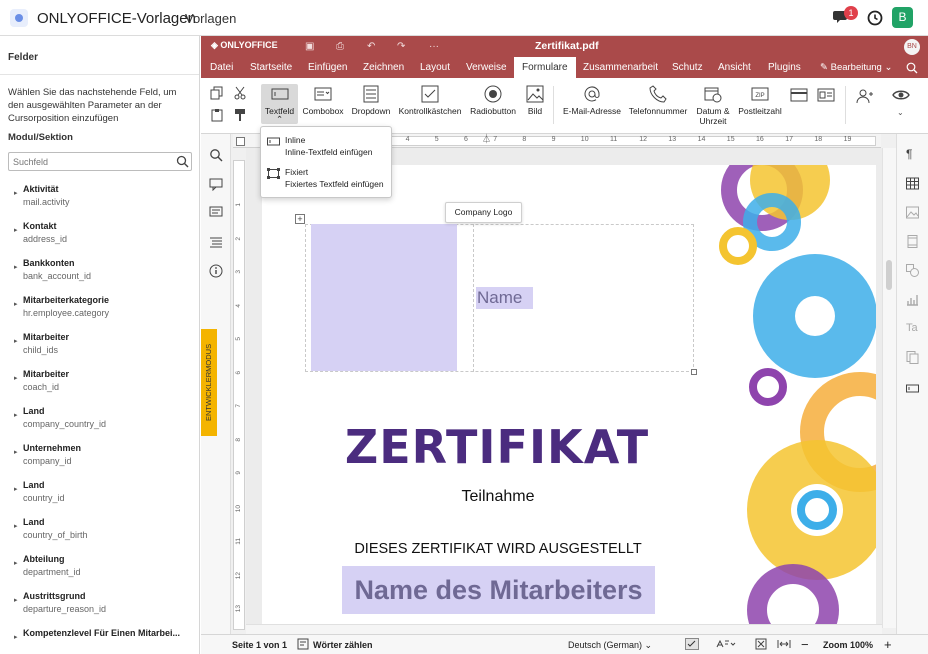 This screenshot has width=928, height=654. What do you see at coordinates (309, 46) in the screenshot?
I see `save-icon: ▣` at bounding box center [309, 46].